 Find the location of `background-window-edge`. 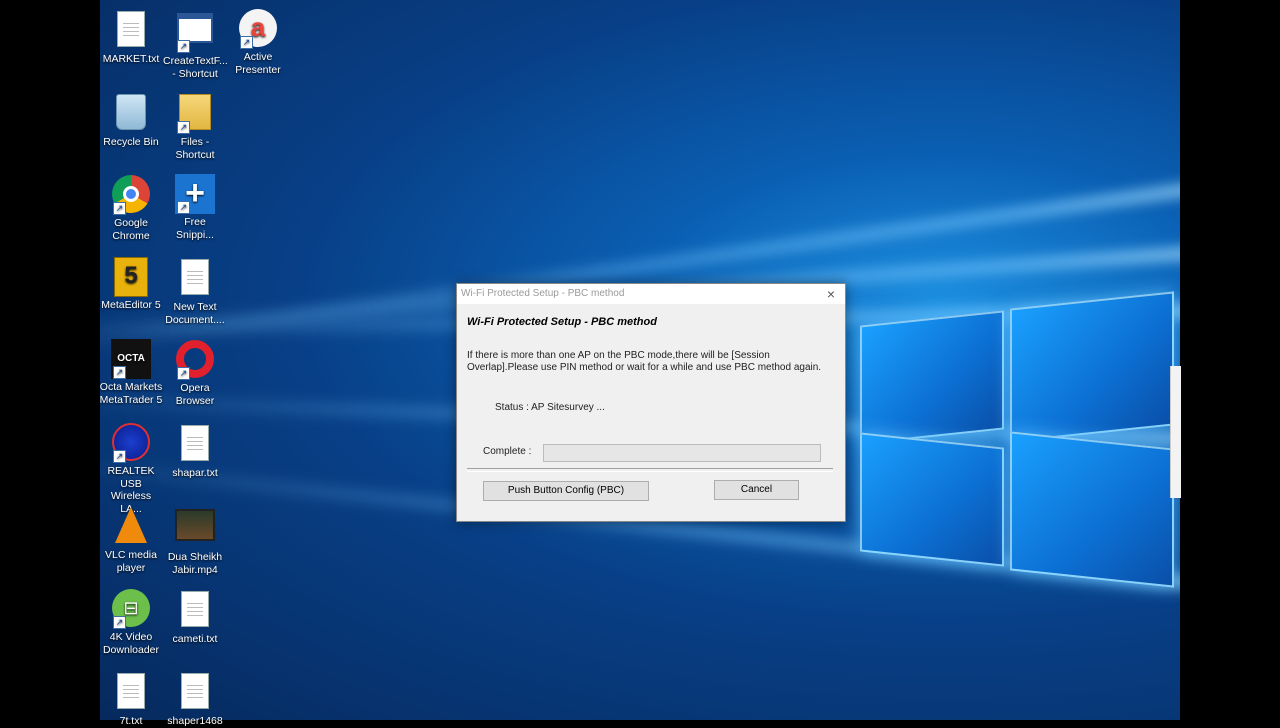

background-window-edge is located at coordinates (1175, 432).